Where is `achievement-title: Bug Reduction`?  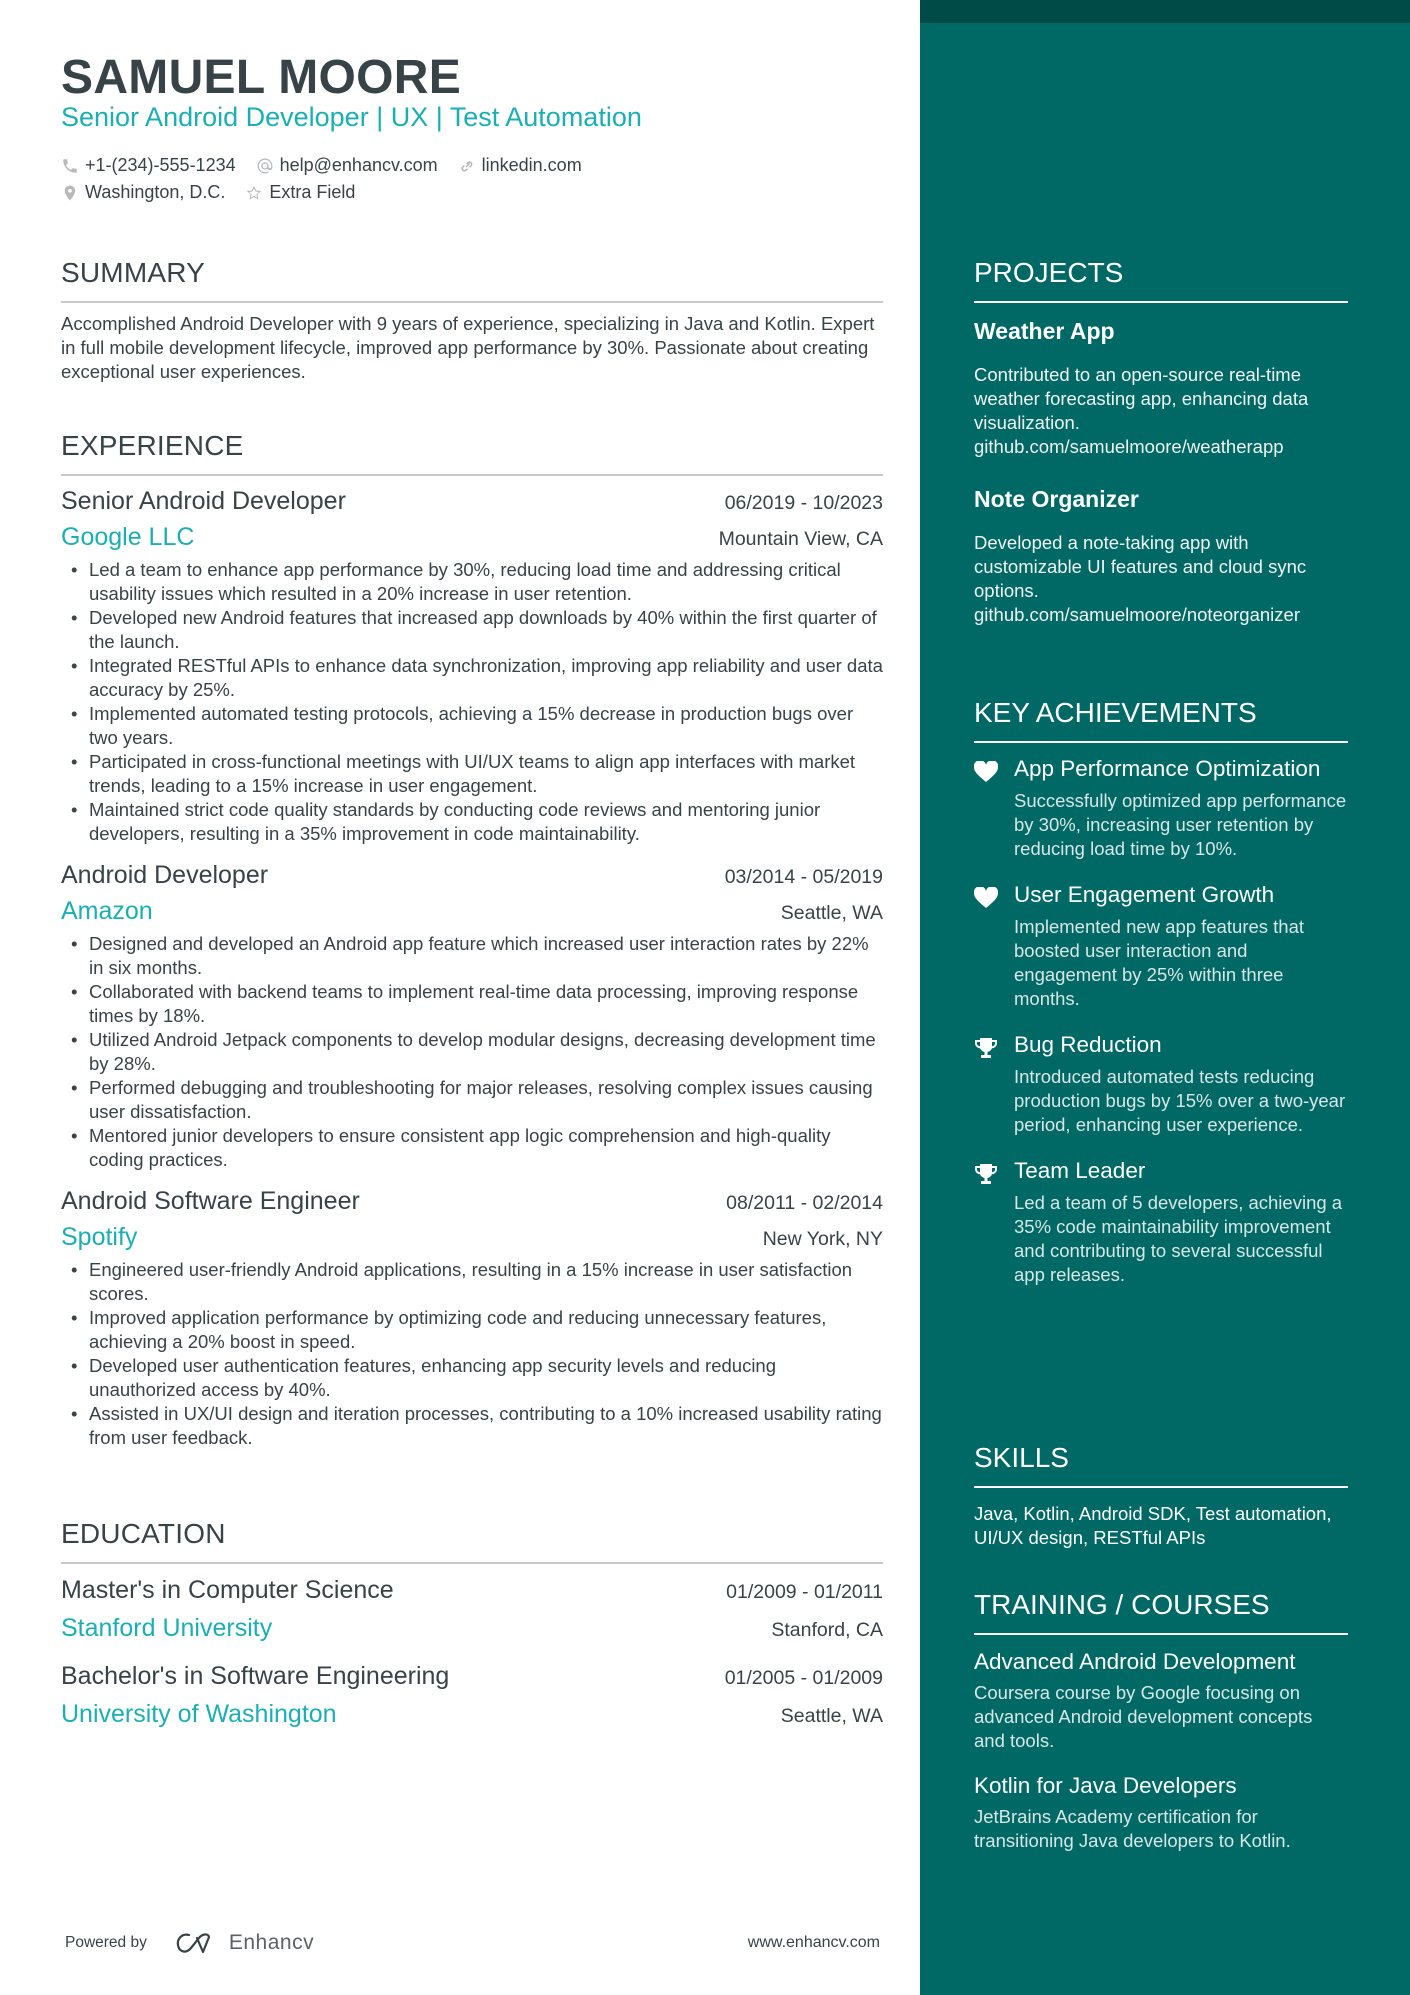
achievement-title: Bug Reduction is located at coordinates (1088, 1044).